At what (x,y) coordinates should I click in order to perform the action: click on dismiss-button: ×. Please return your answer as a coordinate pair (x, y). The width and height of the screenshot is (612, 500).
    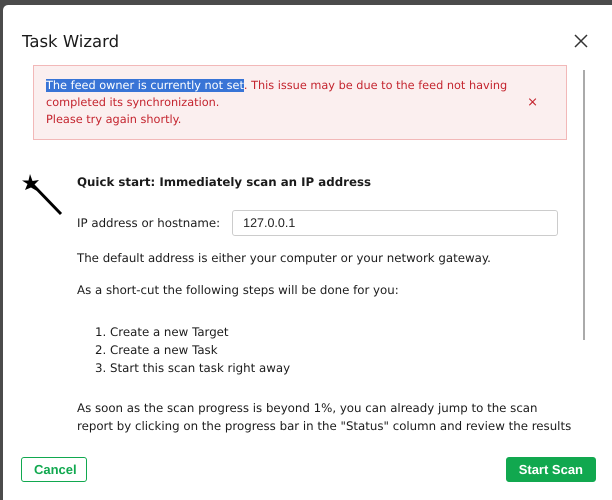
    Looking at the image, I should click on (540, 102).